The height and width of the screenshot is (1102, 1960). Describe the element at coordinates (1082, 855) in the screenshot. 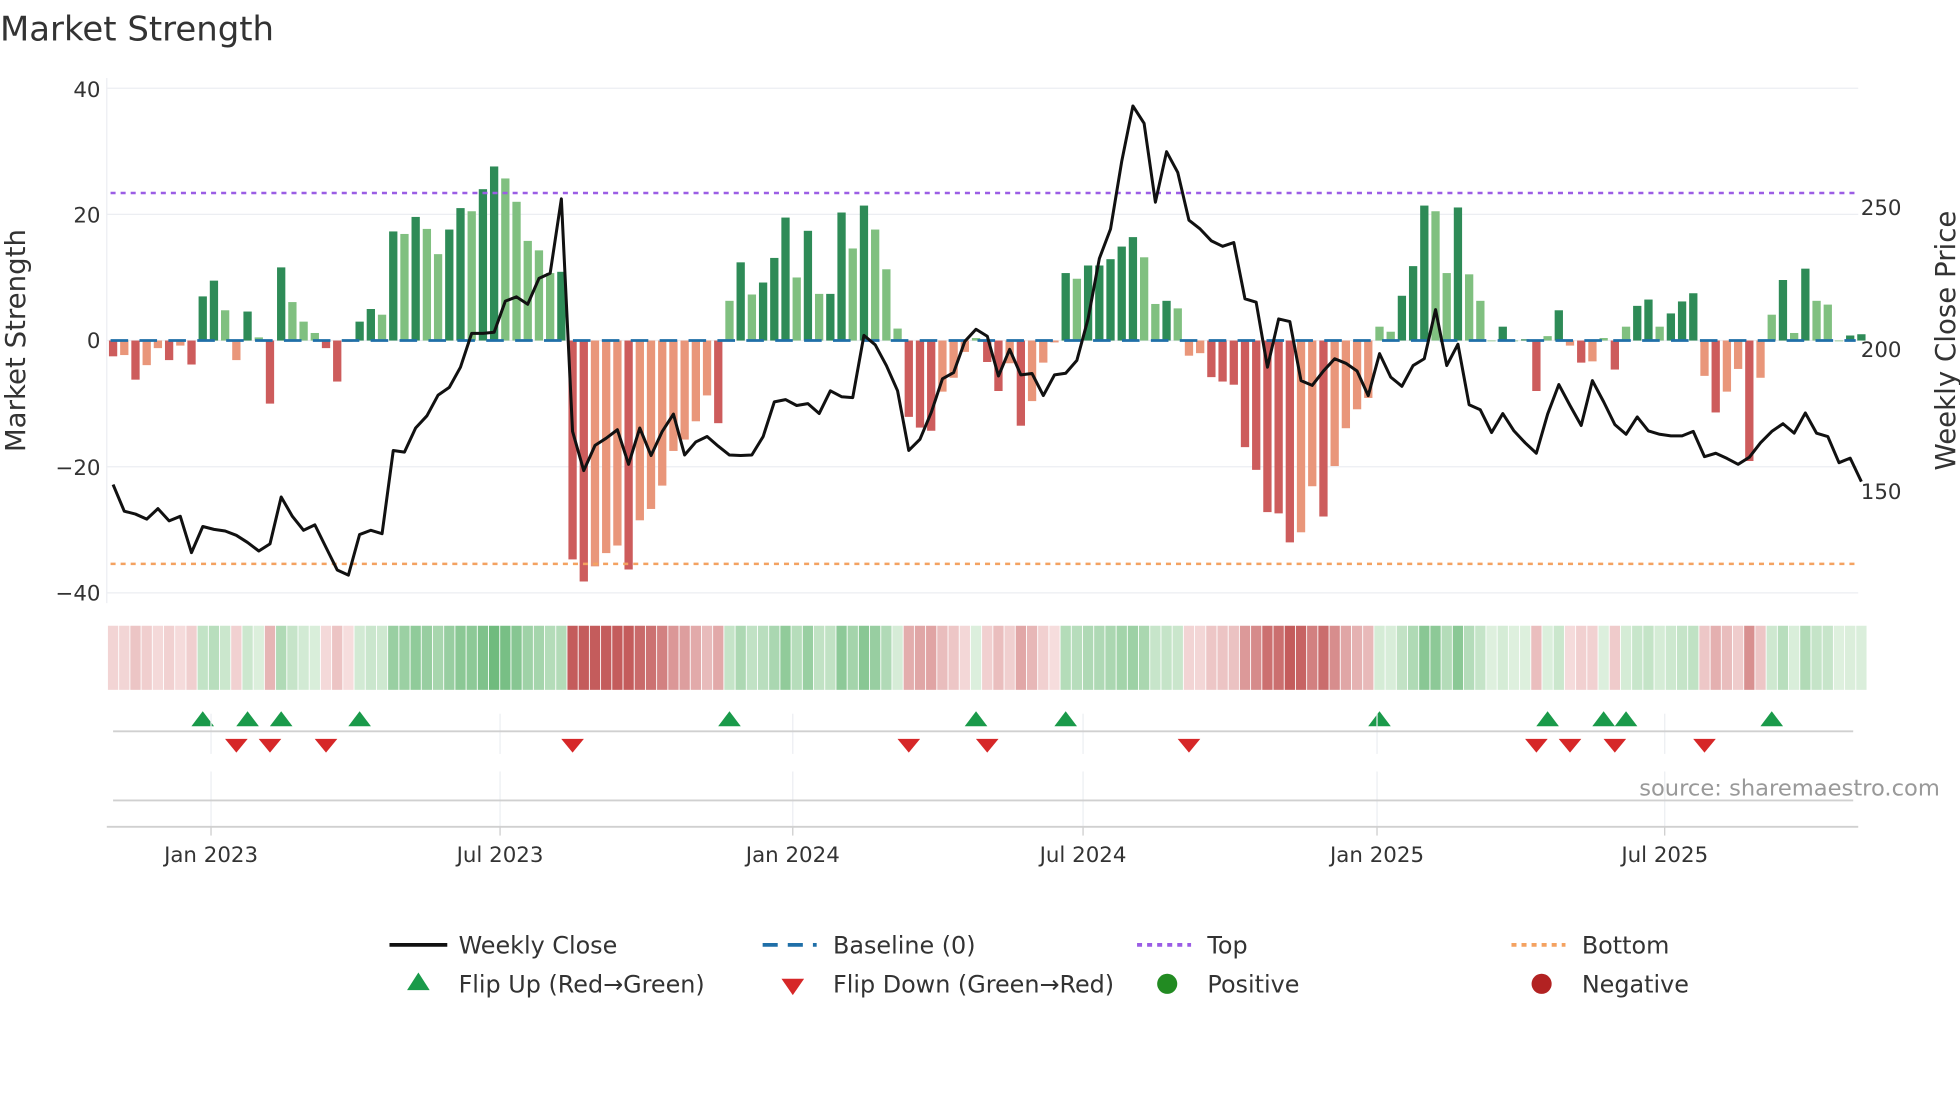

I see `x-tick-label: Jul 2024` at that location.